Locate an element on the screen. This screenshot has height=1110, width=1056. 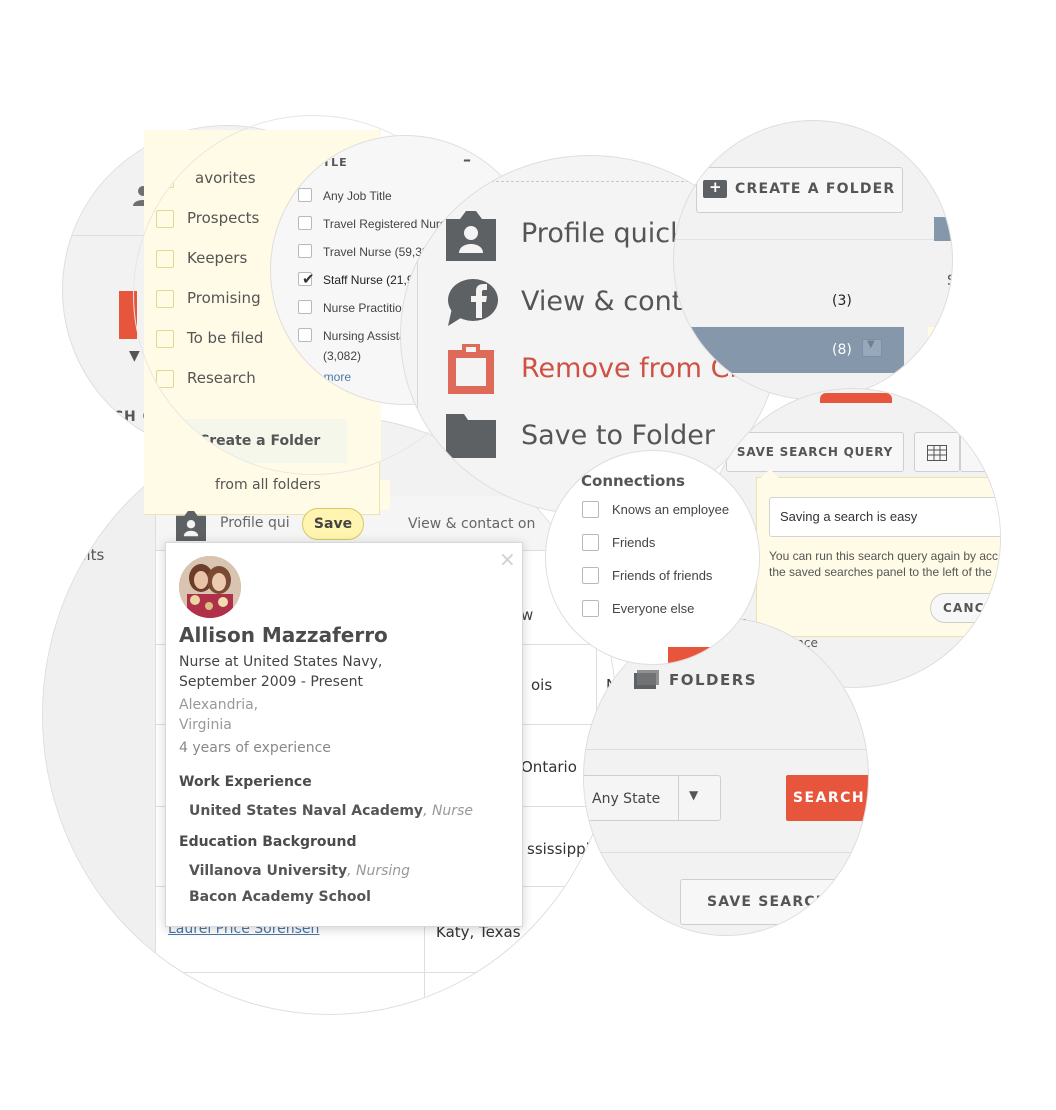
connections-checkbox-fof is located at coordinates (590, 575).